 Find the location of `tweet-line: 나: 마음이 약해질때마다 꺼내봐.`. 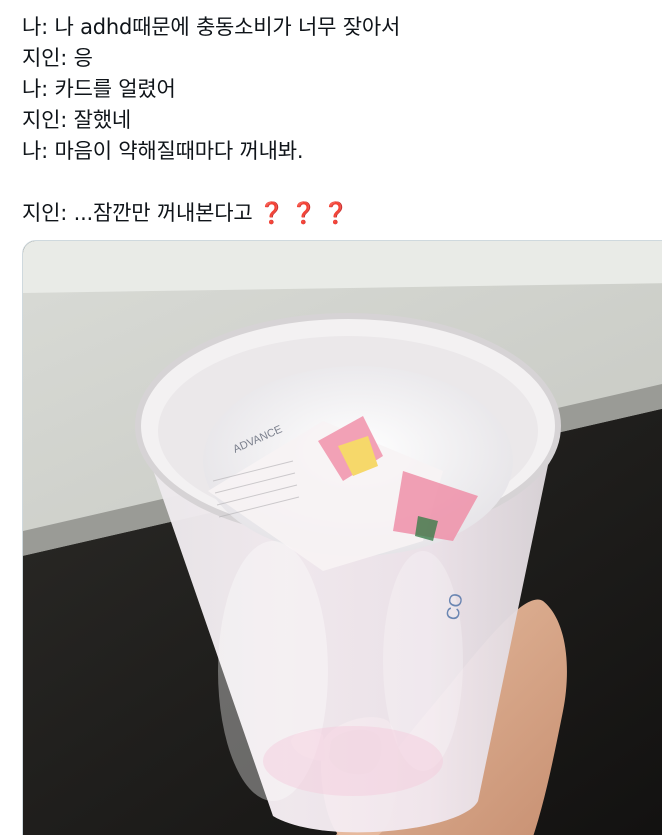

tweet-line: 나: 마음이 약해질때마다 꺼내봐. is located at coordinates (163, 151).